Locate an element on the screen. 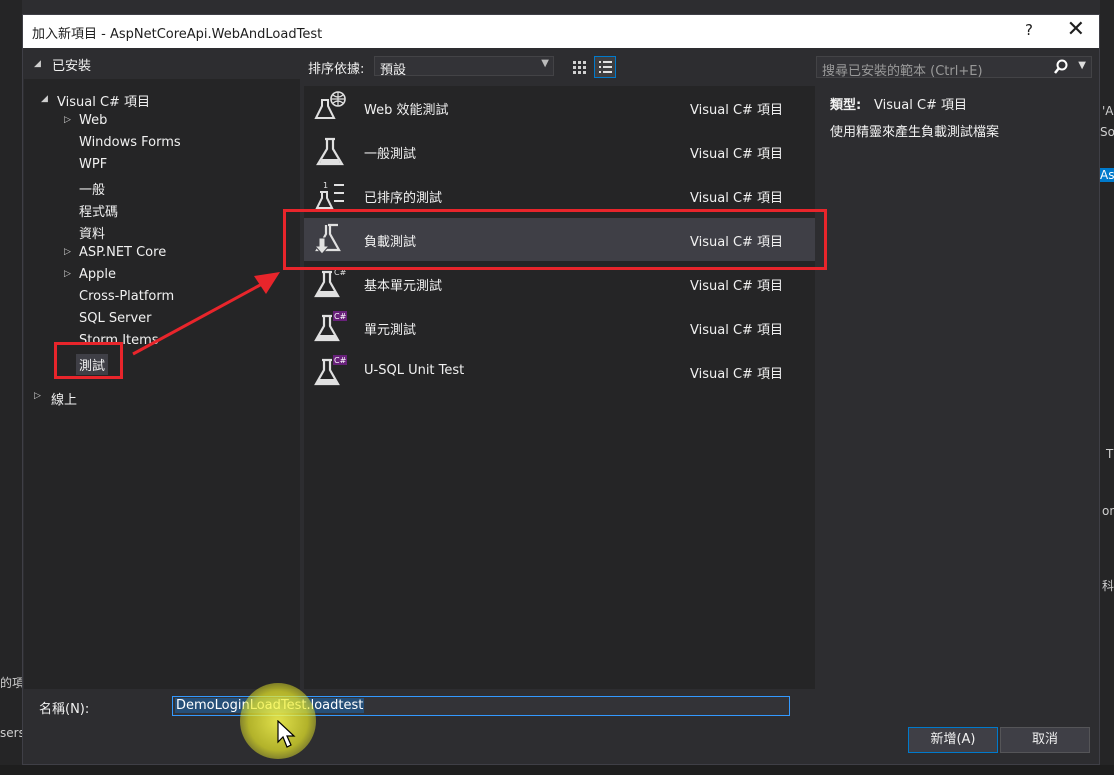  mouse-cursor-icon is located at coordinates (286, 734).